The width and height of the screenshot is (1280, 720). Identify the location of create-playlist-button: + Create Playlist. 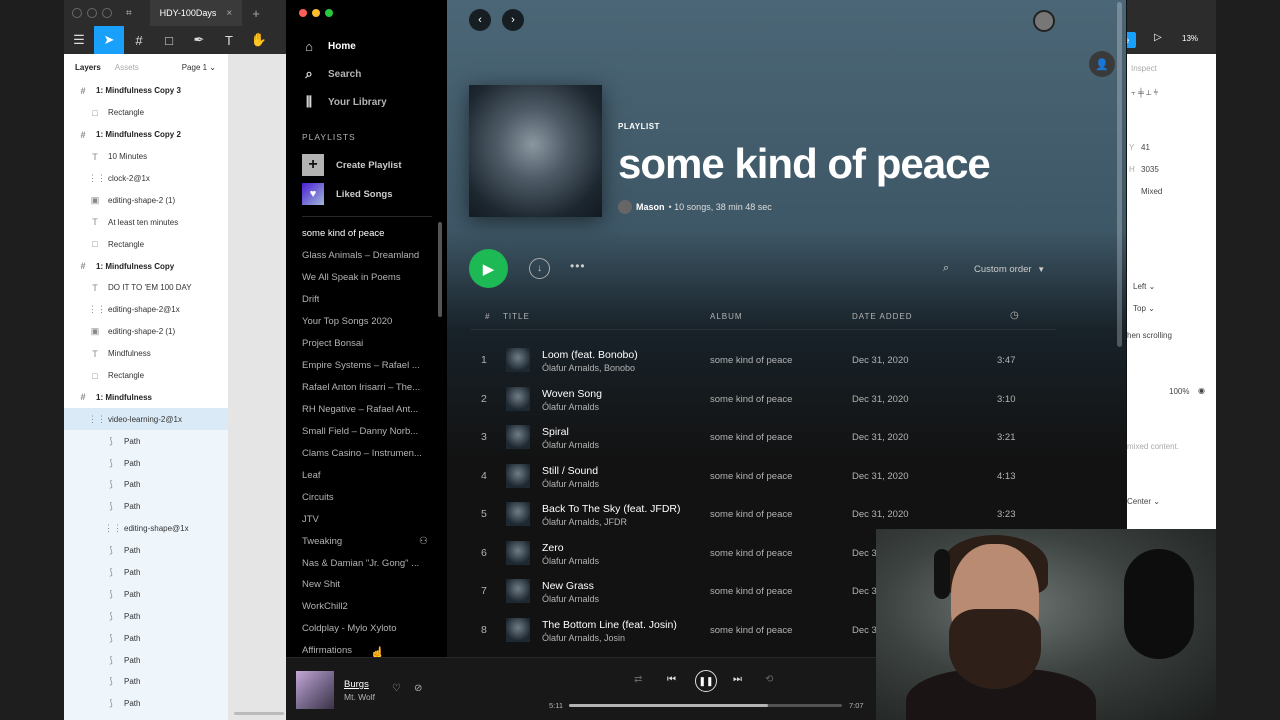
(351, 165).